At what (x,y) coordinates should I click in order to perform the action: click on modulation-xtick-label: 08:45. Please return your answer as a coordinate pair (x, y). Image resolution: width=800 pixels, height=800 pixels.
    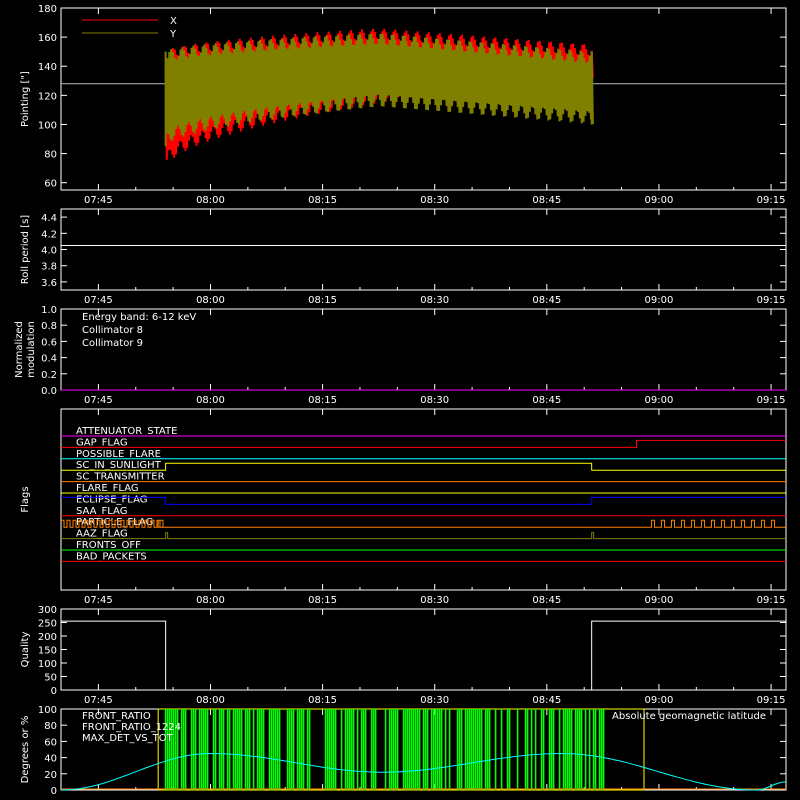
    Looking at the image, I should click on (546, 400).